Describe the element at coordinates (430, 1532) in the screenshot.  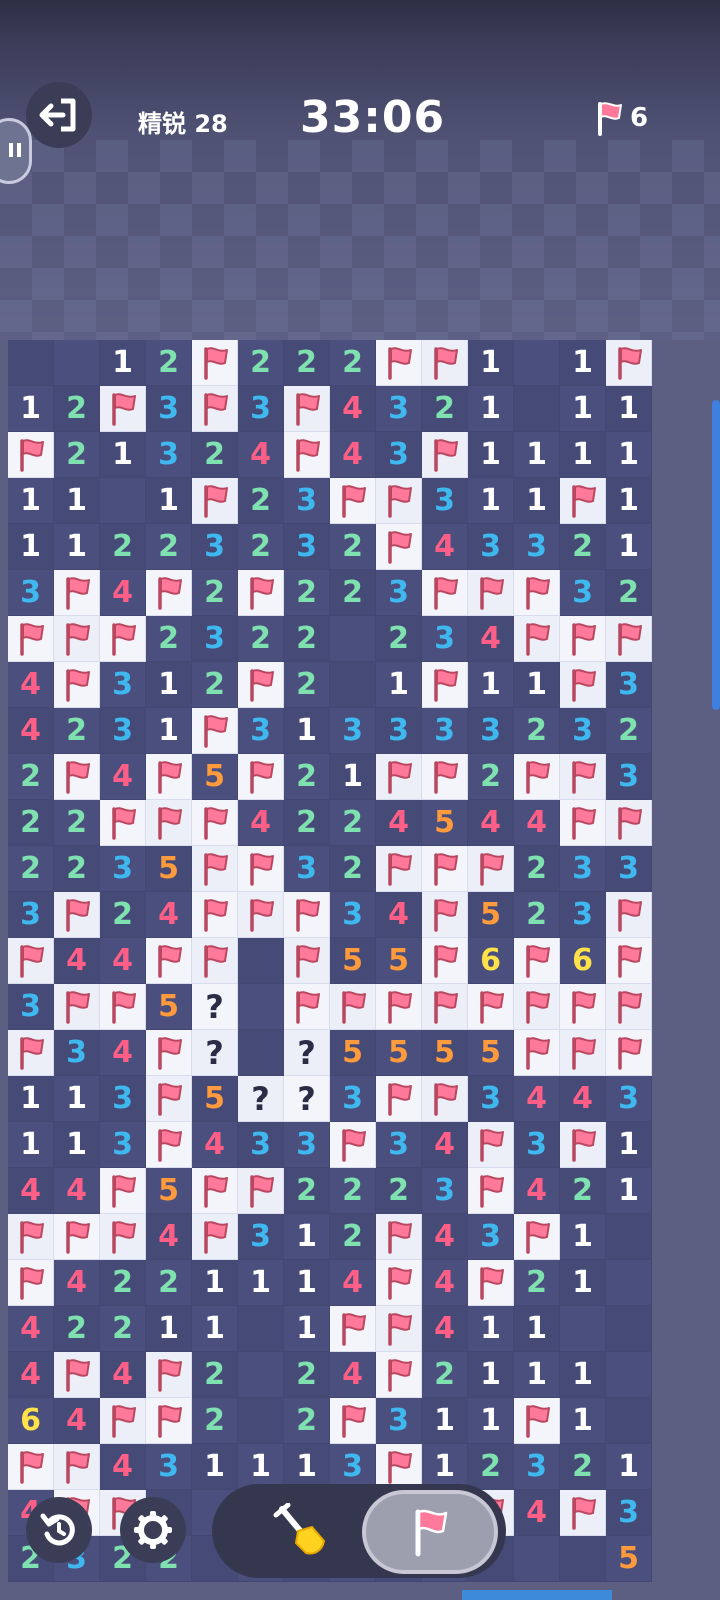
I see `flag-tool-button` at that location.